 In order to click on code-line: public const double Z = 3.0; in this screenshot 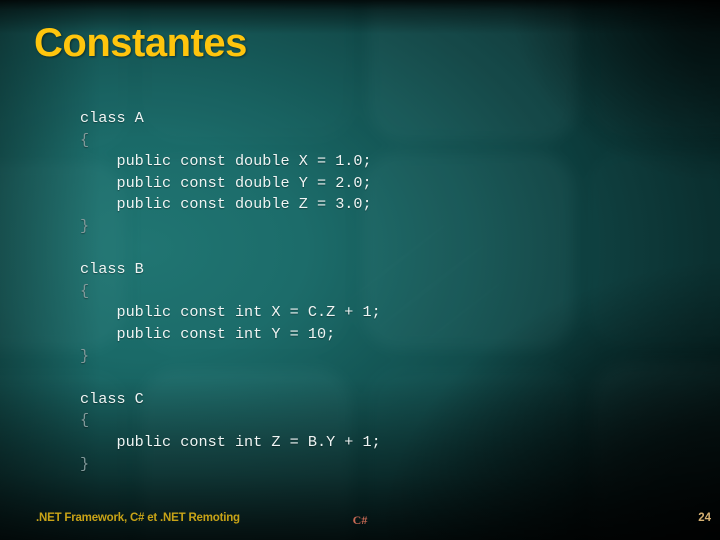, I will do `click(226, 204)`.